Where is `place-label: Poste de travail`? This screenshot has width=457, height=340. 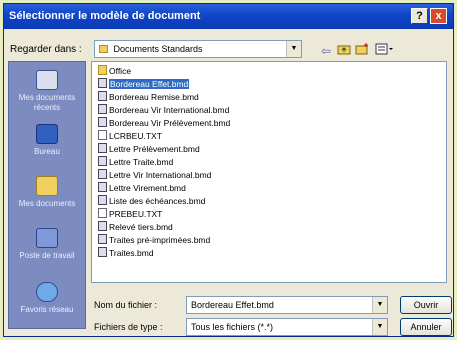
place-label: Poste de travail is located at coordinates (47, 255).